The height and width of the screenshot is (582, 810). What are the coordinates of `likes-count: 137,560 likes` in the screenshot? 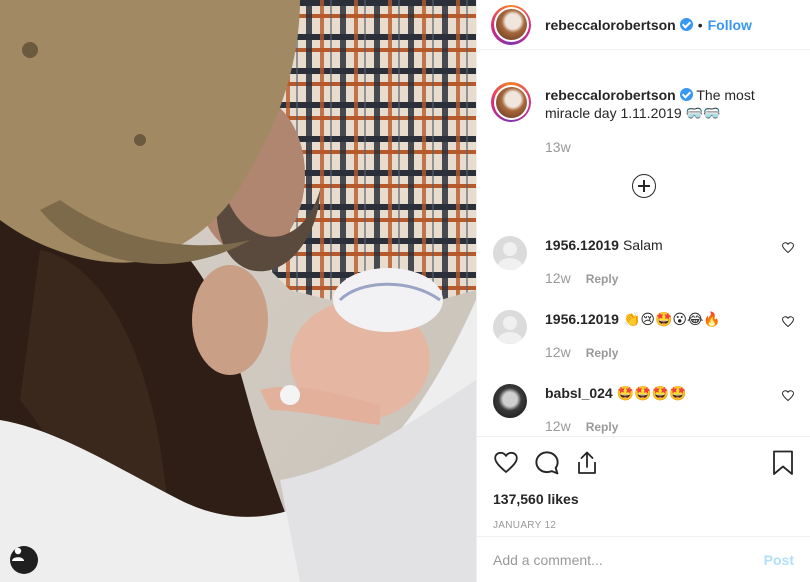 It's located at (643, 499).